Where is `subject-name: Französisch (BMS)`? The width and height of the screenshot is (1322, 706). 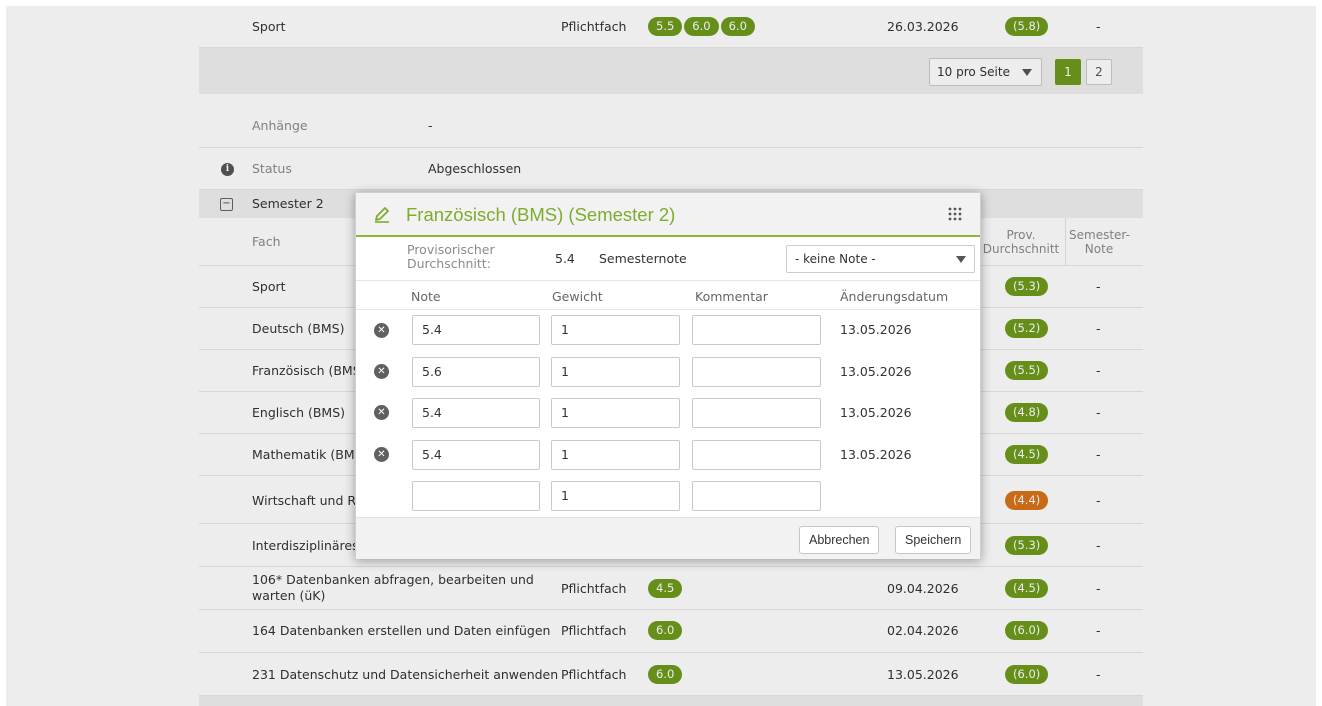
subject-name: Französisch (BMS) is located at coordinates (309, 370).